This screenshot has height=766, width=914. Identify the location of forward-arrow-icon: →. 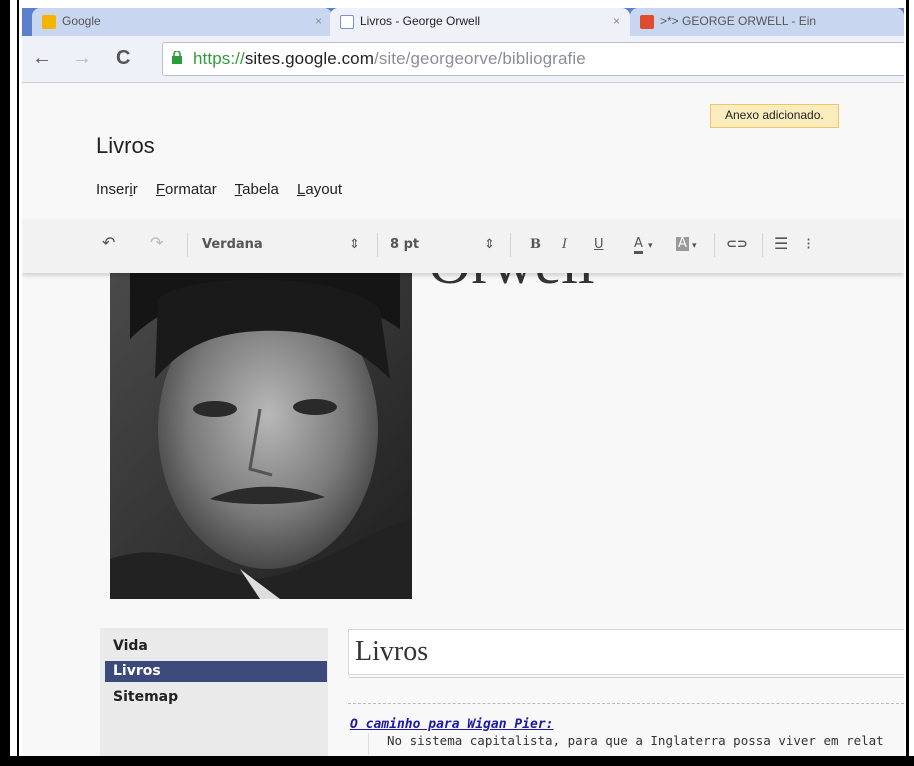
(82, 58).